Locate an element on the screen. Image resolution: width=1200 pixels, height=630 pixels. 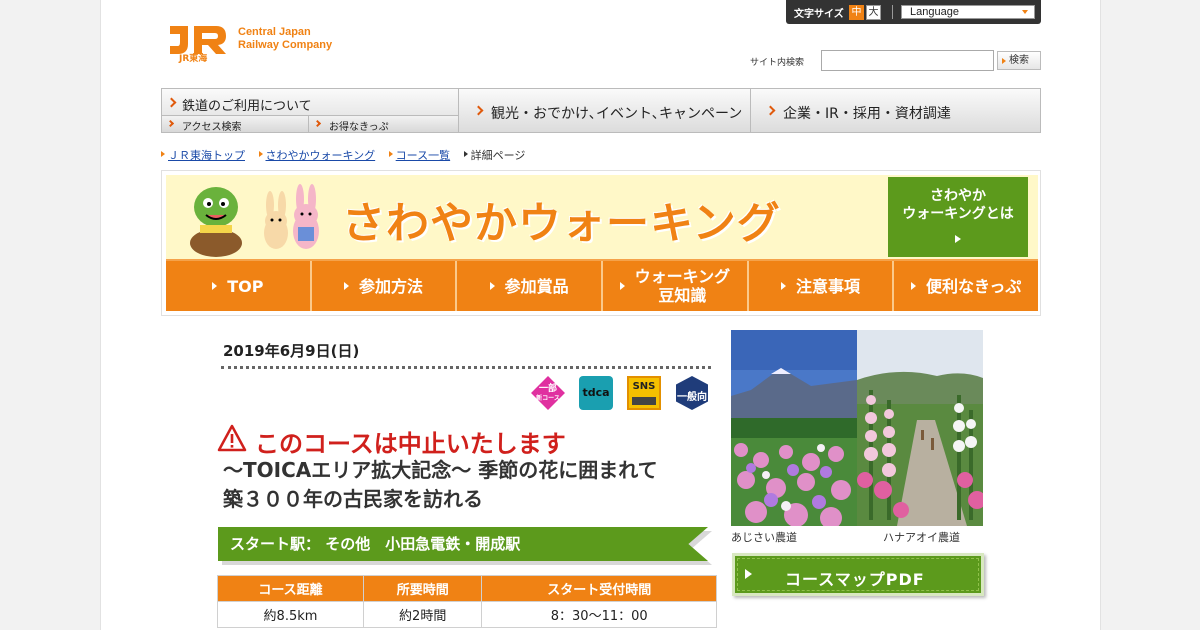
walking-menu: TOP 参加方法 参加賞品 ウォーキング 豆知識 注意事項 便利なきっぷ is located at coordinates (602, 285).